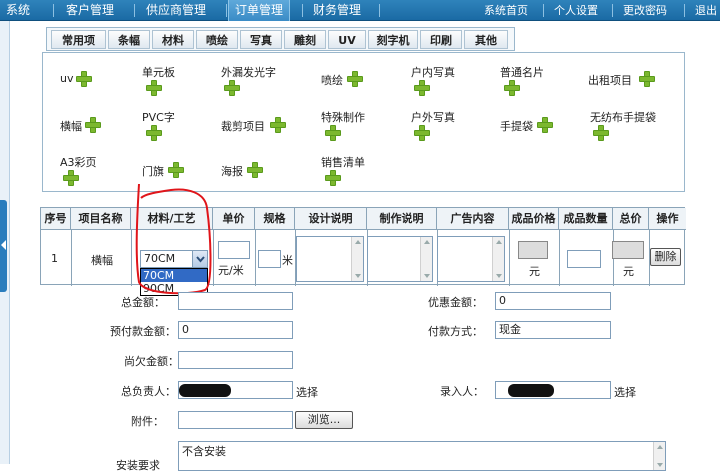 The width and height of the screenshot is (720, 473). I want to click on product-label: 户内写真, so click(433, 72).